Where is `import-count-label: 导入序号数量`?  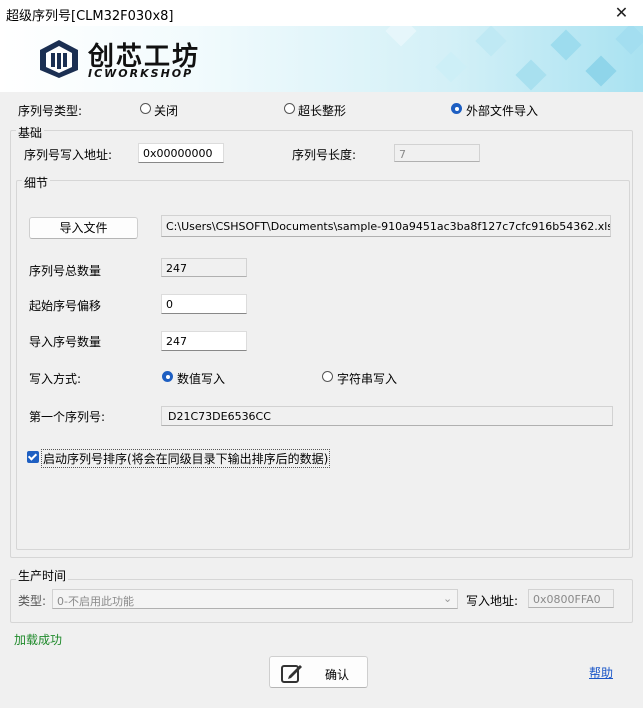
import-count-label: 导入序号数量 is located at coordinates (65, 342).